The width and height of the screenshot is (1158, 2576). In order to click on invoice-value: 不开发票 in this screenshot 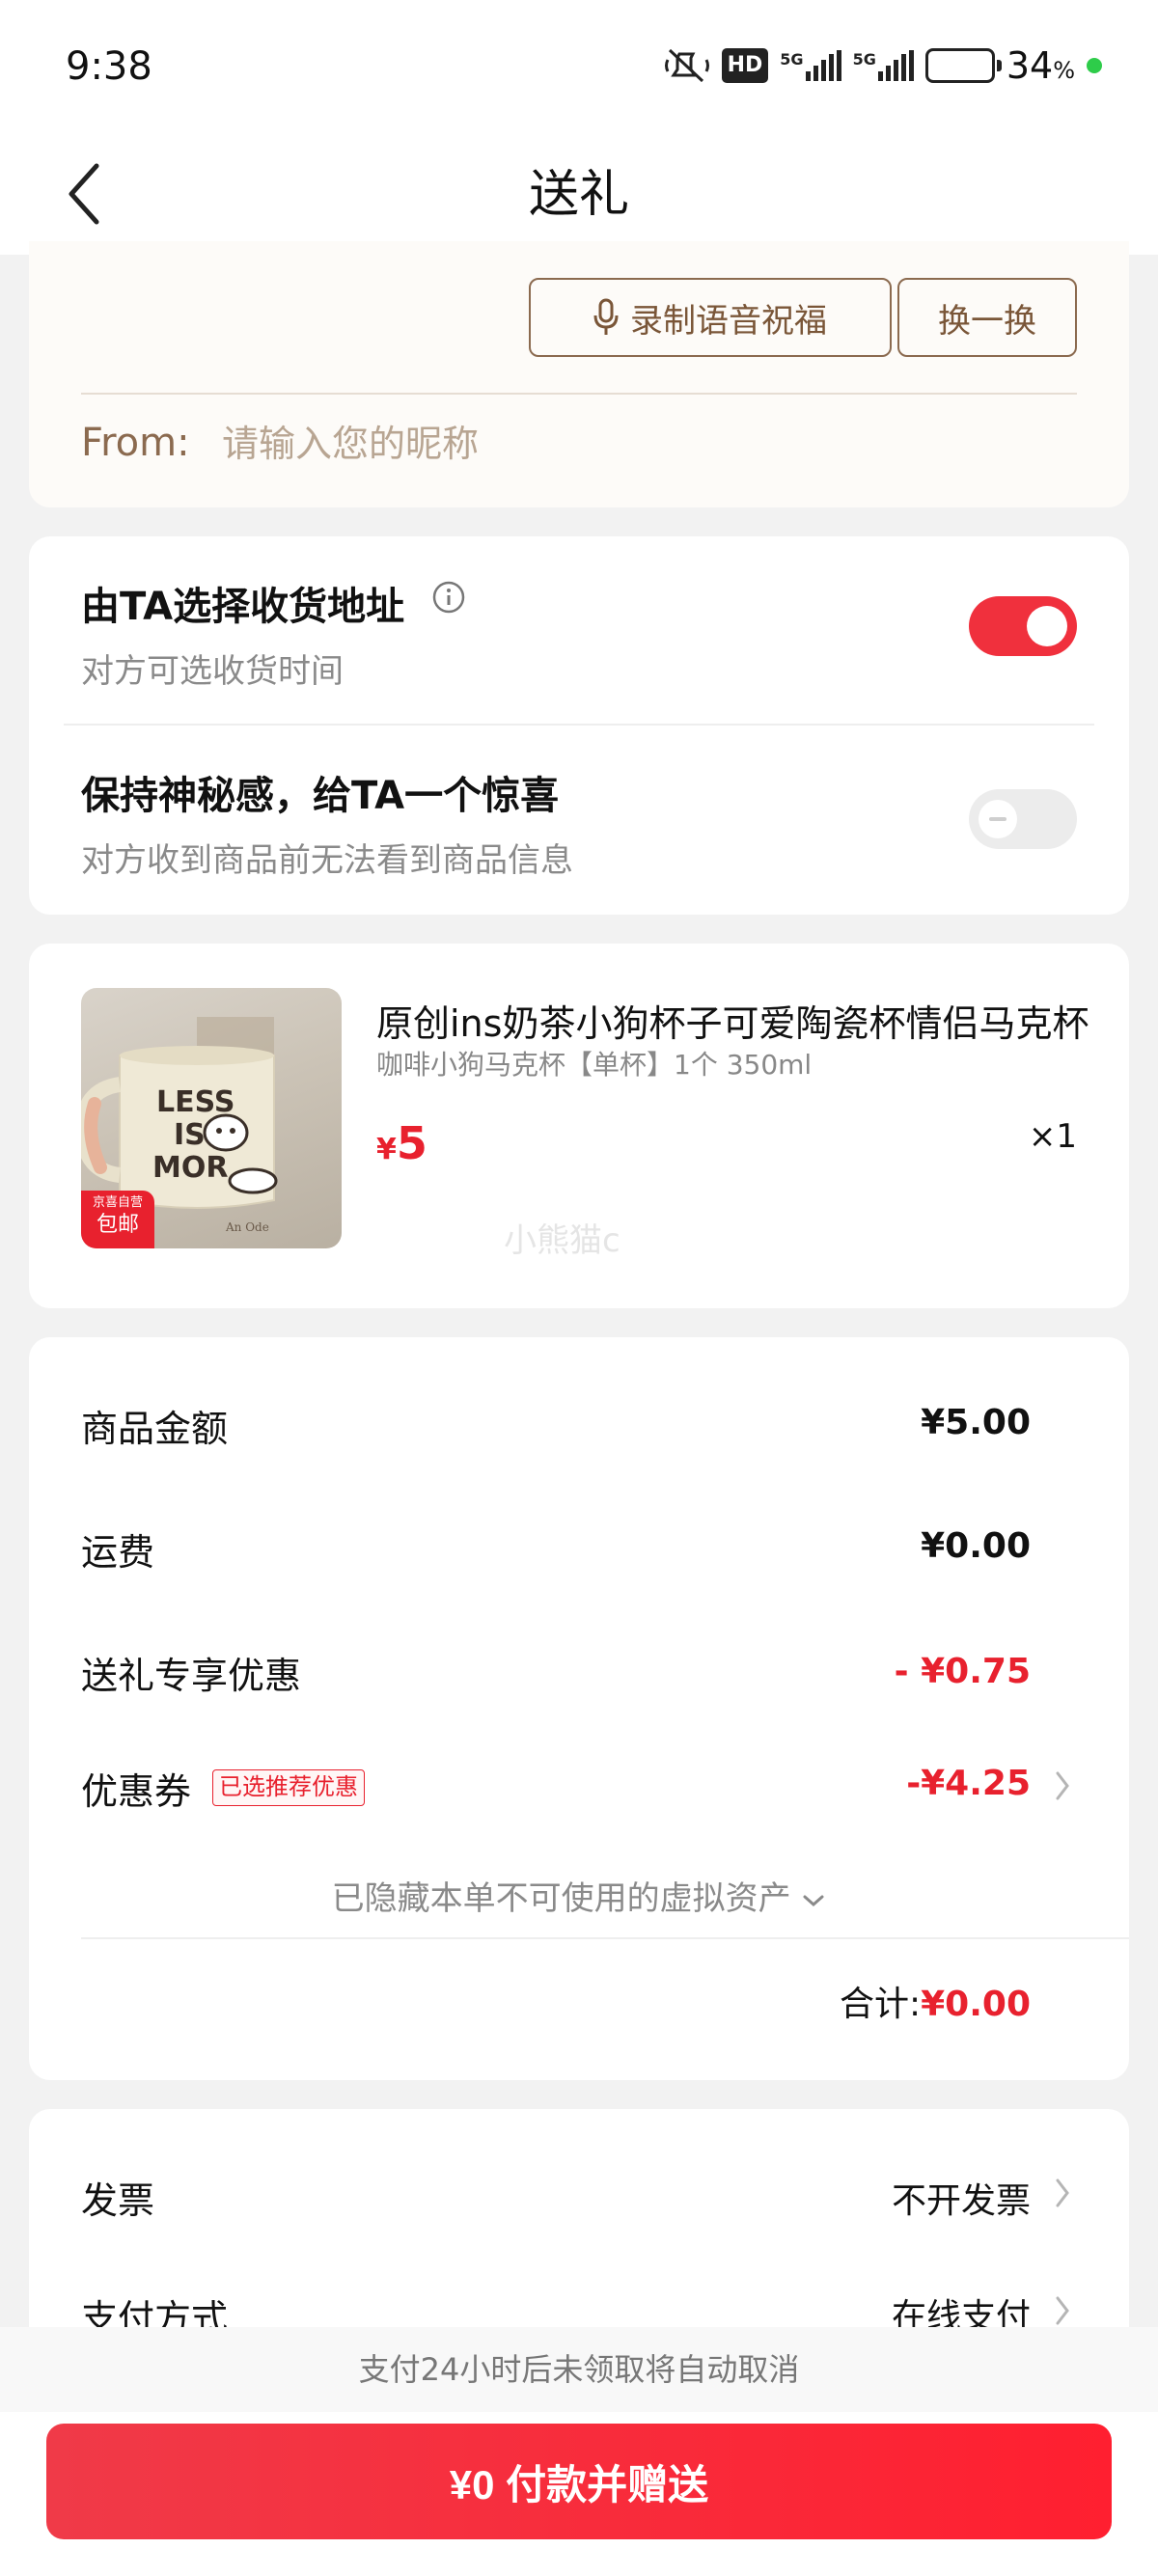, I will do `click(961, 2198)`.